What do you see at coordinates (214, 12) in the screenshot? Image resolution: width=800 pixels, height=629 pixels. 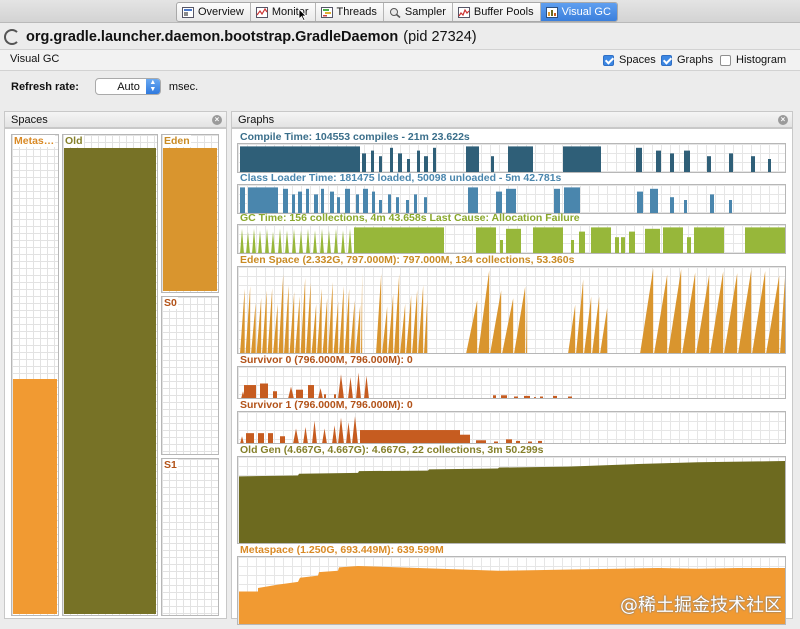 I see `tab-overview: Overview` at bounding box center [214, 12].